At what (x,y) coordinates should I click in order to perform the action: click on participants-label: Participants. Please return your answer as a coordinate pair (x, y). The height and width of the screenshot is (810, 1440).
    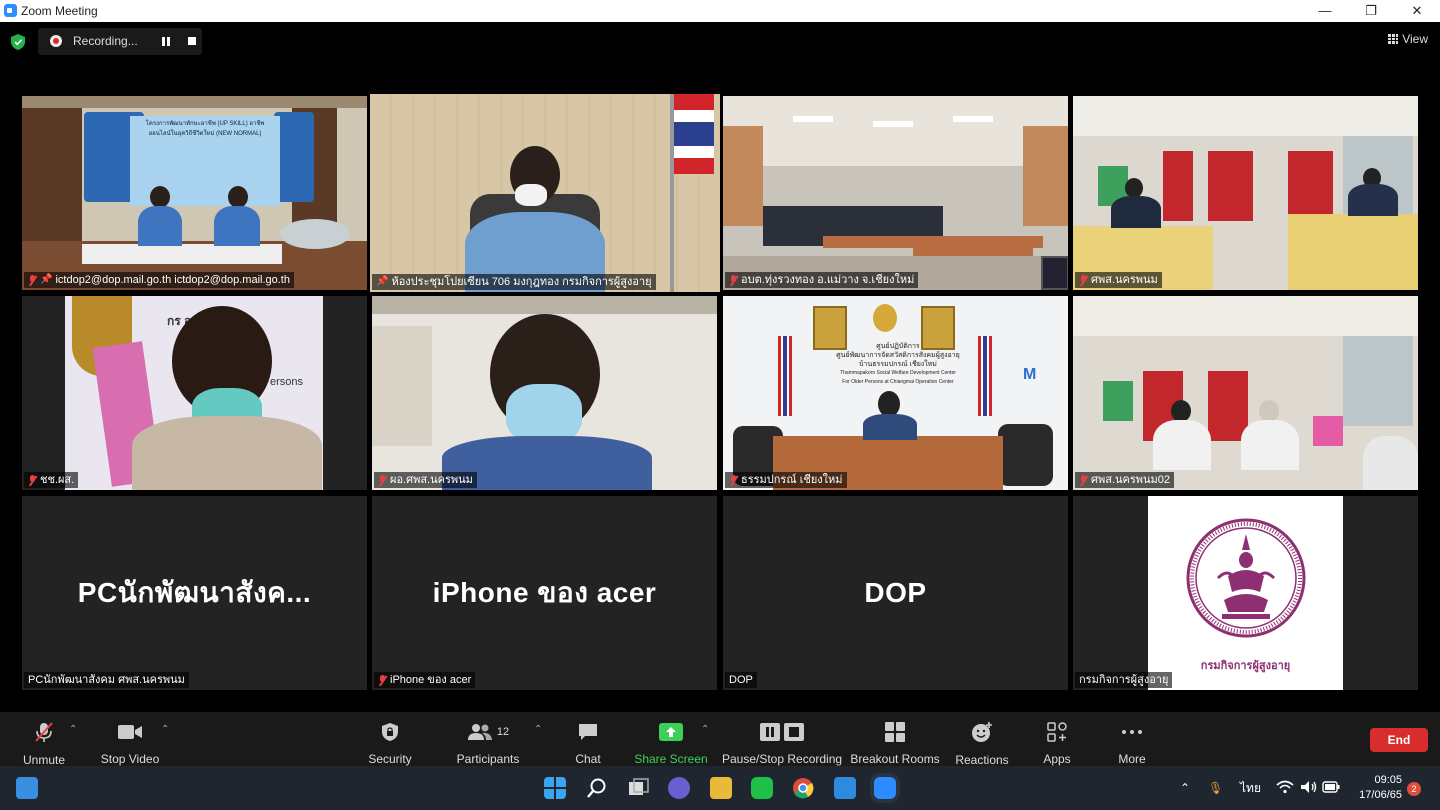
    Looking at the image, I should click on (488, 759).